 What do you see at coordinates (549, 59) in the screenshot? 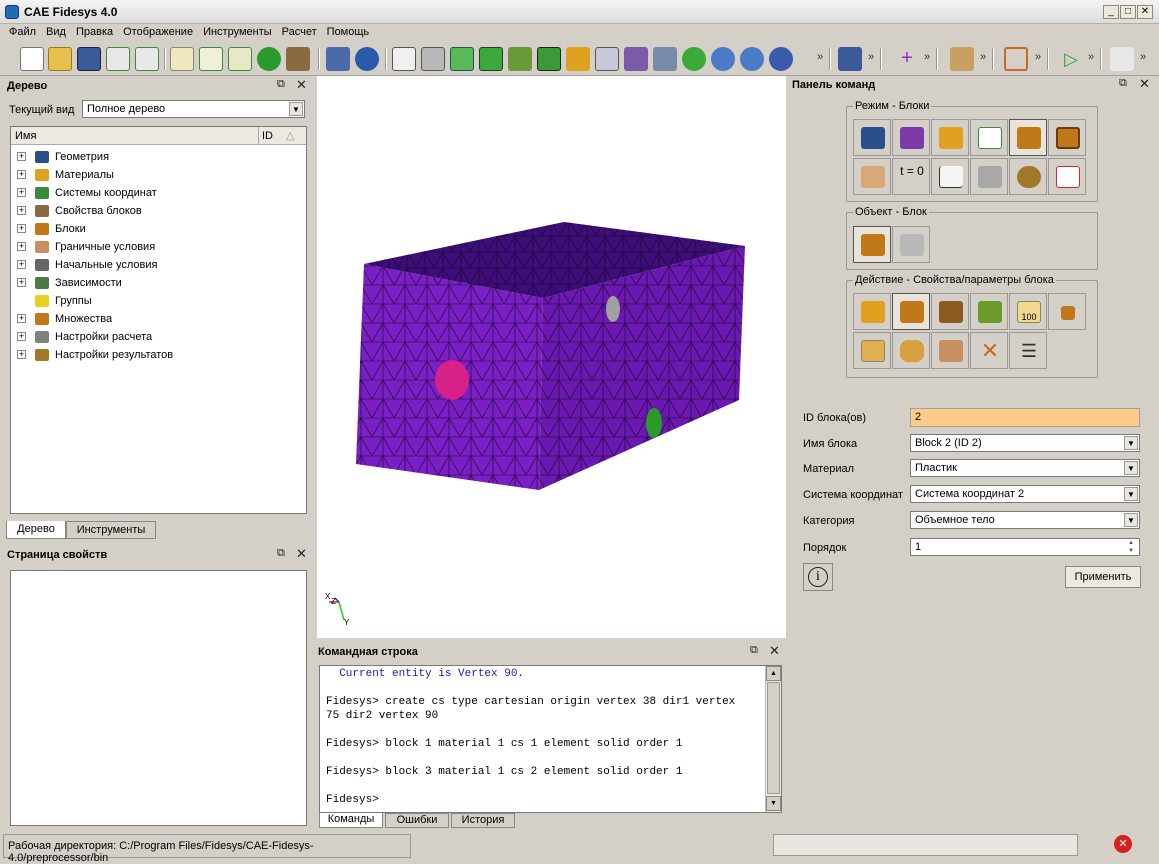
I see `mesh-display-icon` at bounding box center [549, 59].